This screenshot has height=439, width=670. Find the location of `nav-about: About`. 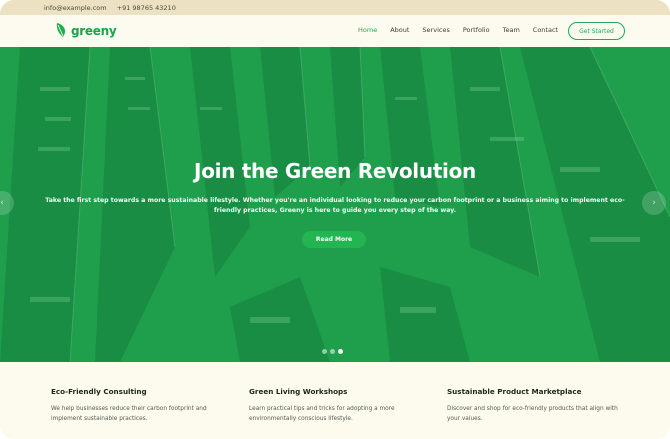

nav-about: About is located at coordinates (399, 30).